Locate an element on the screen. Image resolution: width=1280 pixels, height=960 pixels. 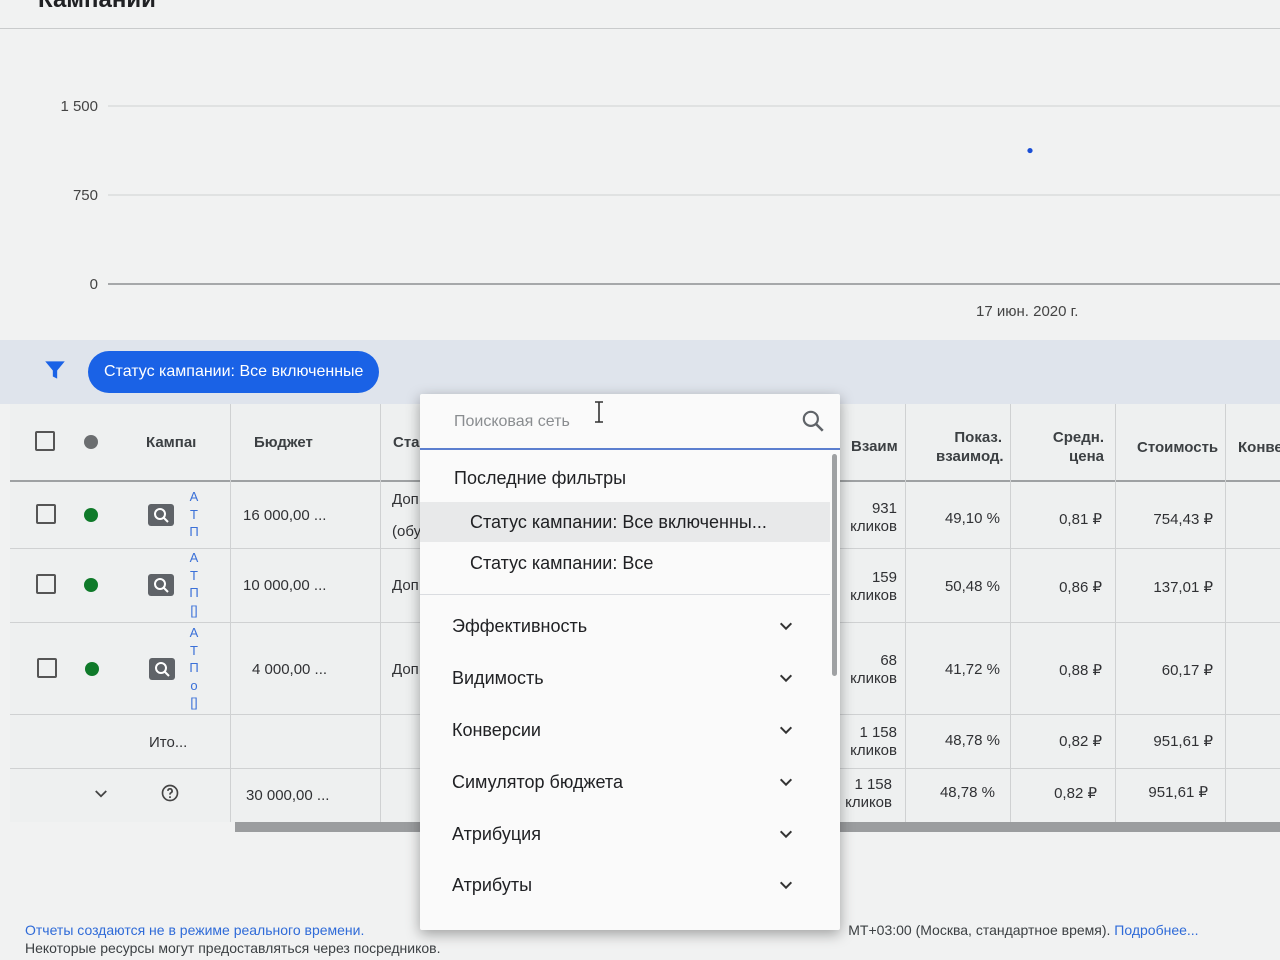
category-visibility: Видимость is located at coordinates (625, 678).